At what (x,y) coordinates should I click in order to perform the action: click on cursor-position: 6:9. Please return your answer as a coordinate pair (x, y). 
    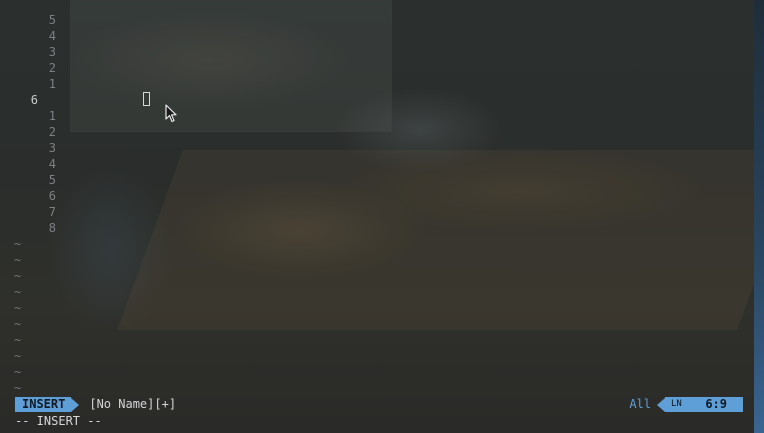
    Looking at the image, I should click on (716, 404).